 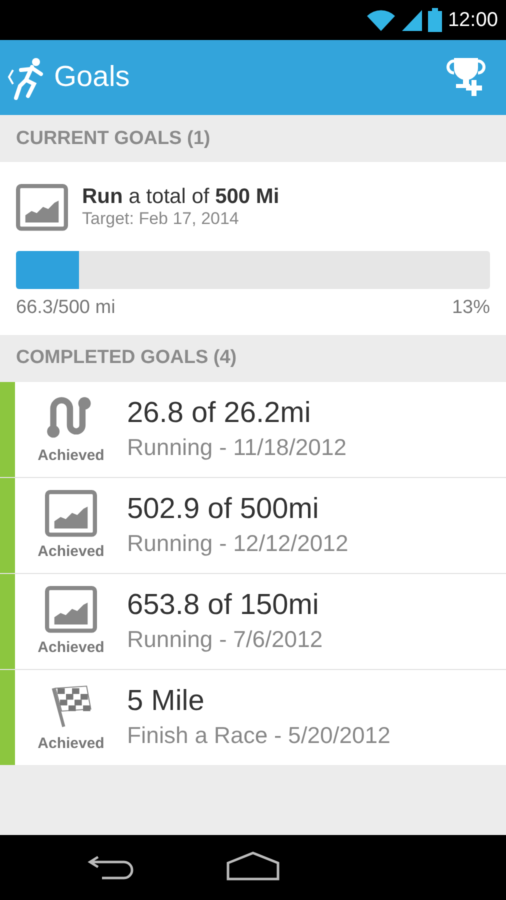 What do you see at coordinates (219, 413) in the screenshot?
I see `goal-title: 26.8 of 26.2mi` at bounding box center [219, 413].